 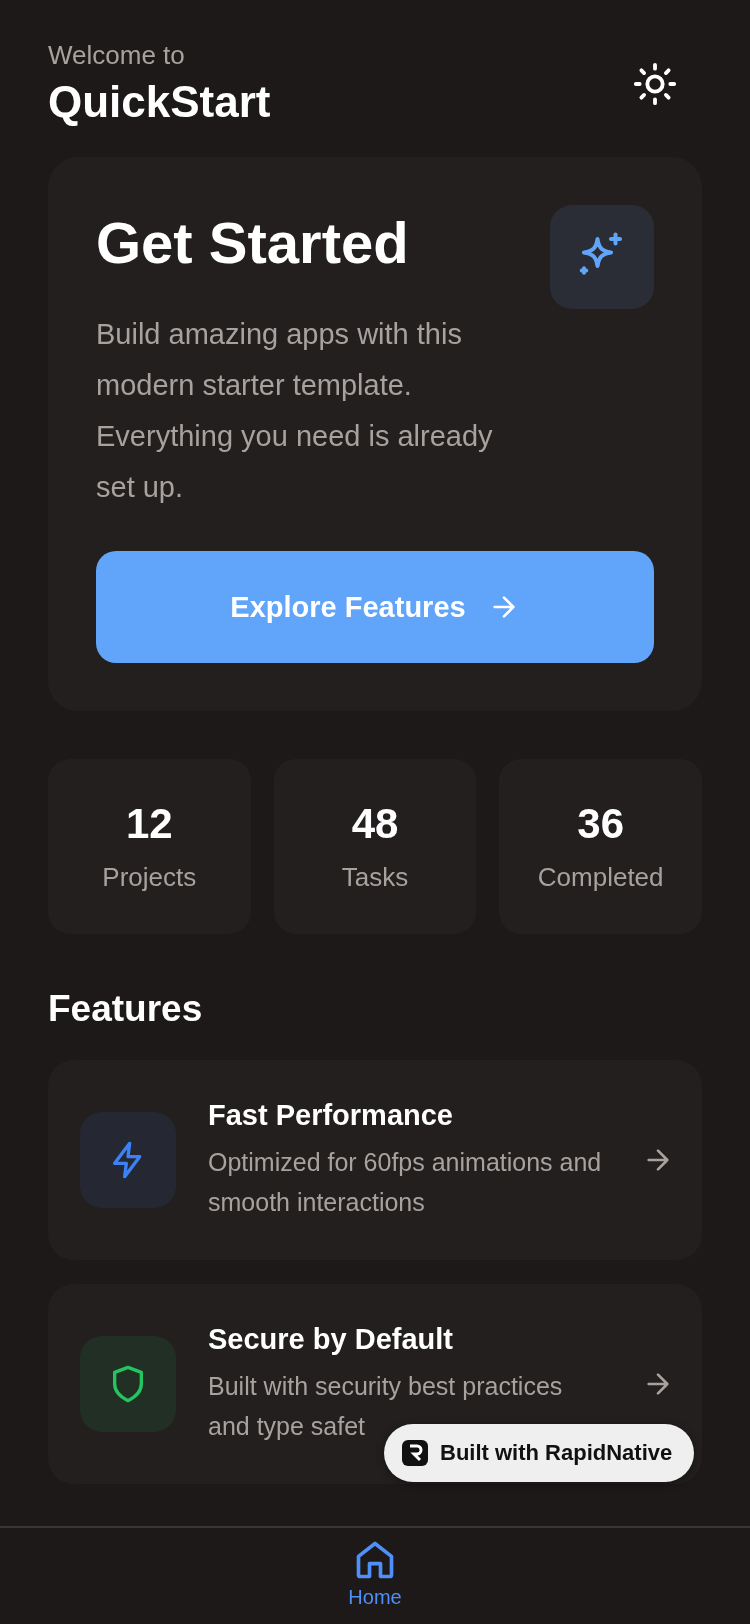 I want to click on app-title: QuickStart, so click(x=159, y=102).